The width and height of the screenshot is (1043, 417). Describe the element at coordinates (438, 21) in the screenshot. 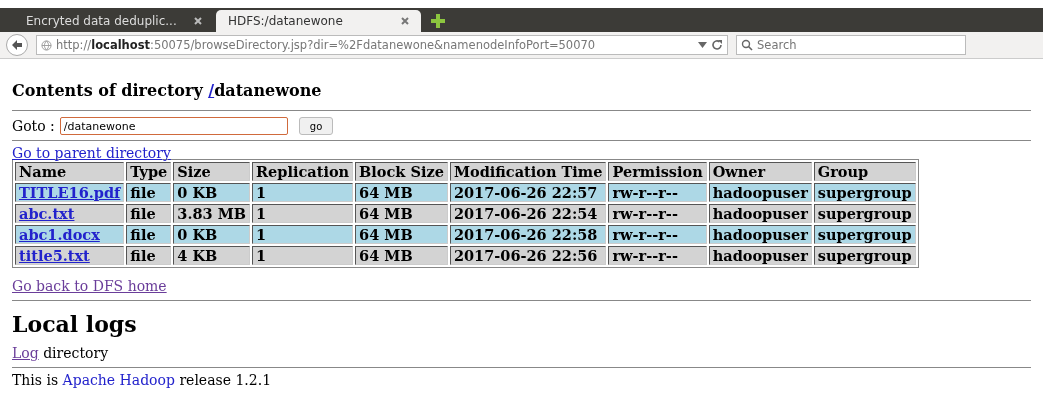

I see `new-tab-icon` at that location.